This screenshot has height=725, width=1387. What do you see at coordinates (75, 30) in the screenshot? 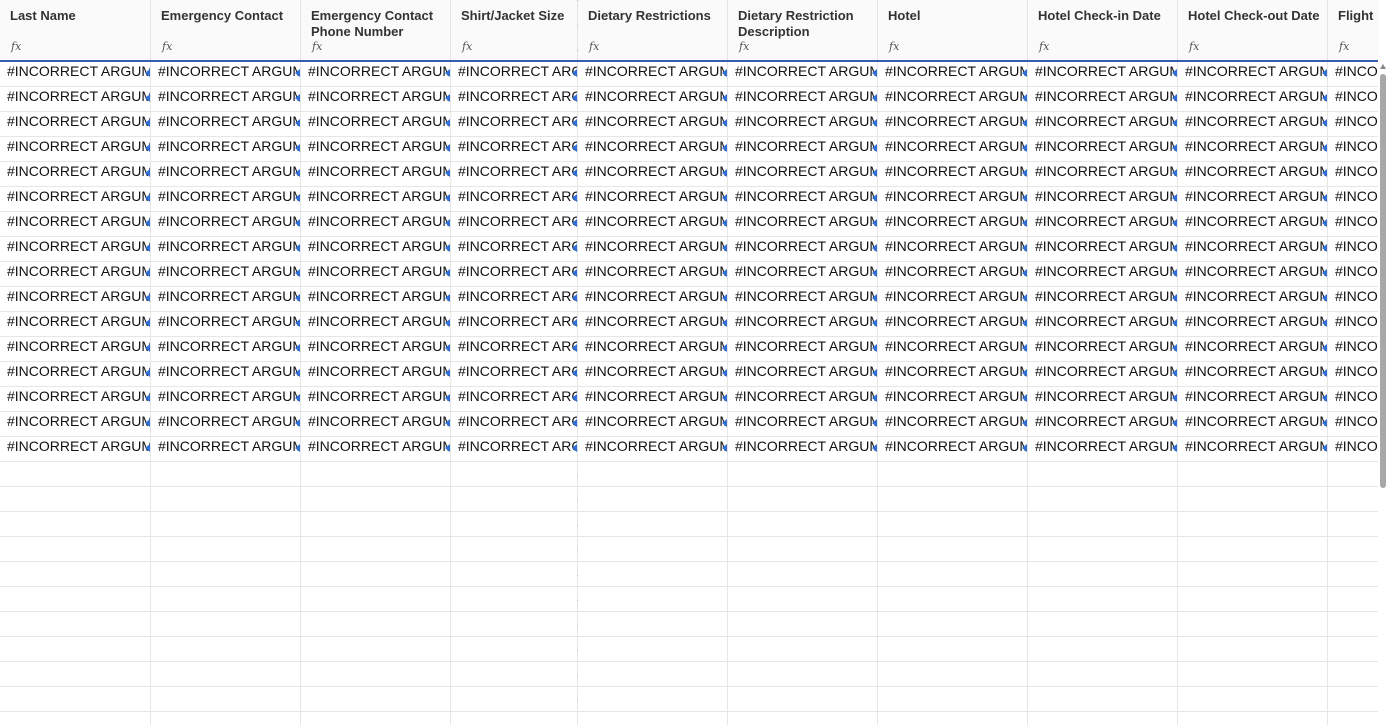
I see `column-header-1: Last Name fx` at bounding box center [75, 30].